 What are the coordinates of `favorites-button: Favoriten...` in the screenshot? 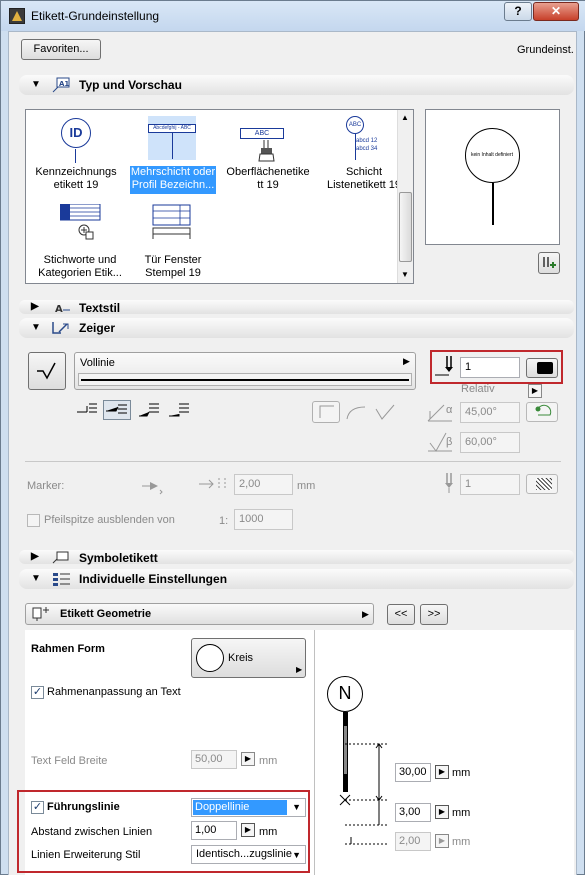 It's located at (61, 49).